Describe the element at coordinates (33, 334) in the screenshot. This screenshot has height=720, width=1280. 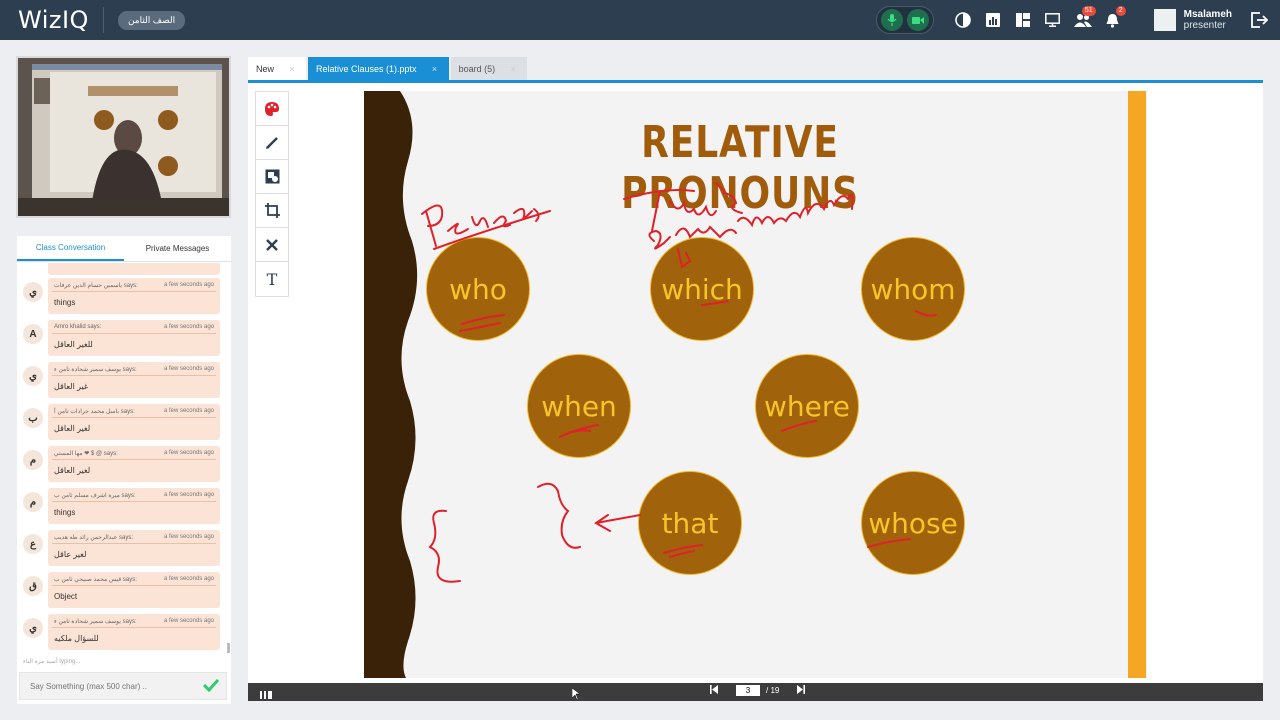
I see `avatar: A` at that location.